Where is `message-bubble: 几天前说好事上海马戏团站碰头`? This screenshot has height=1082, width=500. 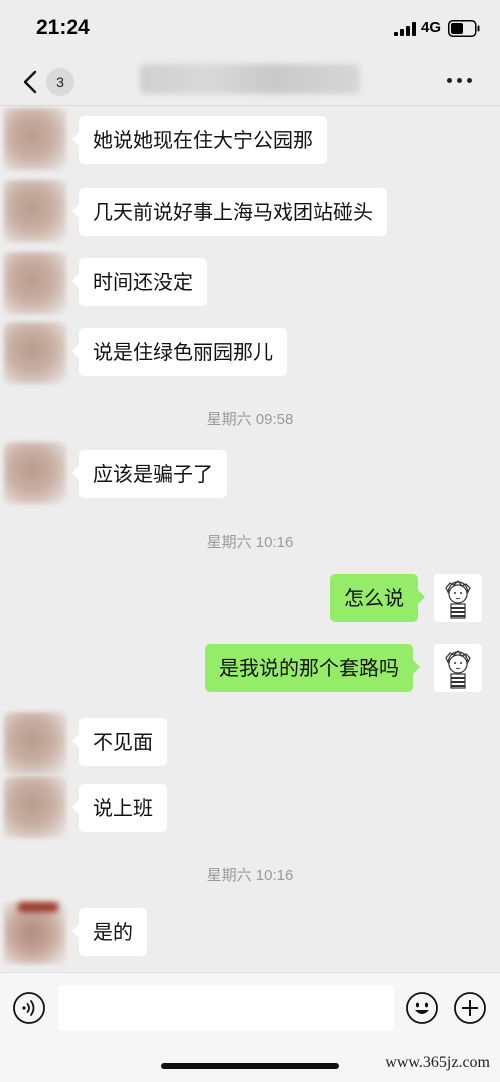
message-bubble: 几天前说好事上海马戏团站碰头 is located at coordinates (229, 212).